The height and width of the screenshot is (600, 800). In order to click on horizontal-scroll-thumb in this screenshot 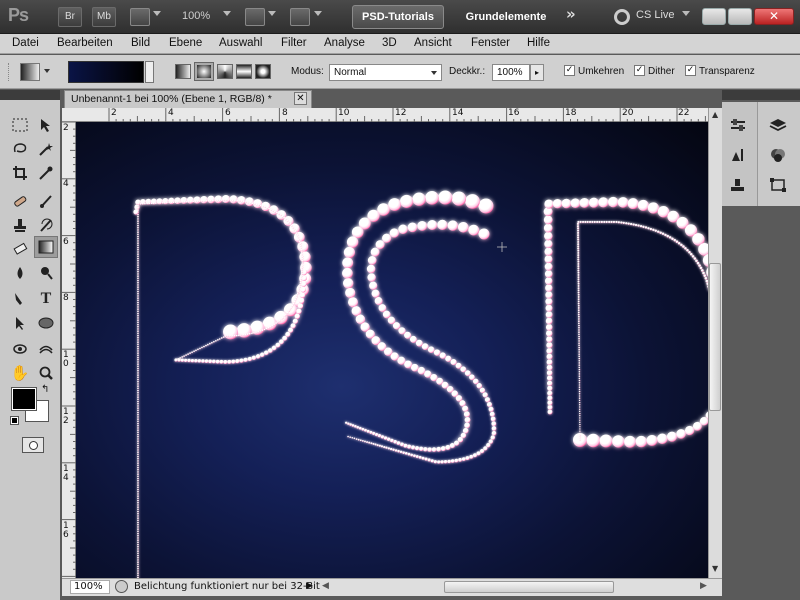, I will do `click(529, 587)`.